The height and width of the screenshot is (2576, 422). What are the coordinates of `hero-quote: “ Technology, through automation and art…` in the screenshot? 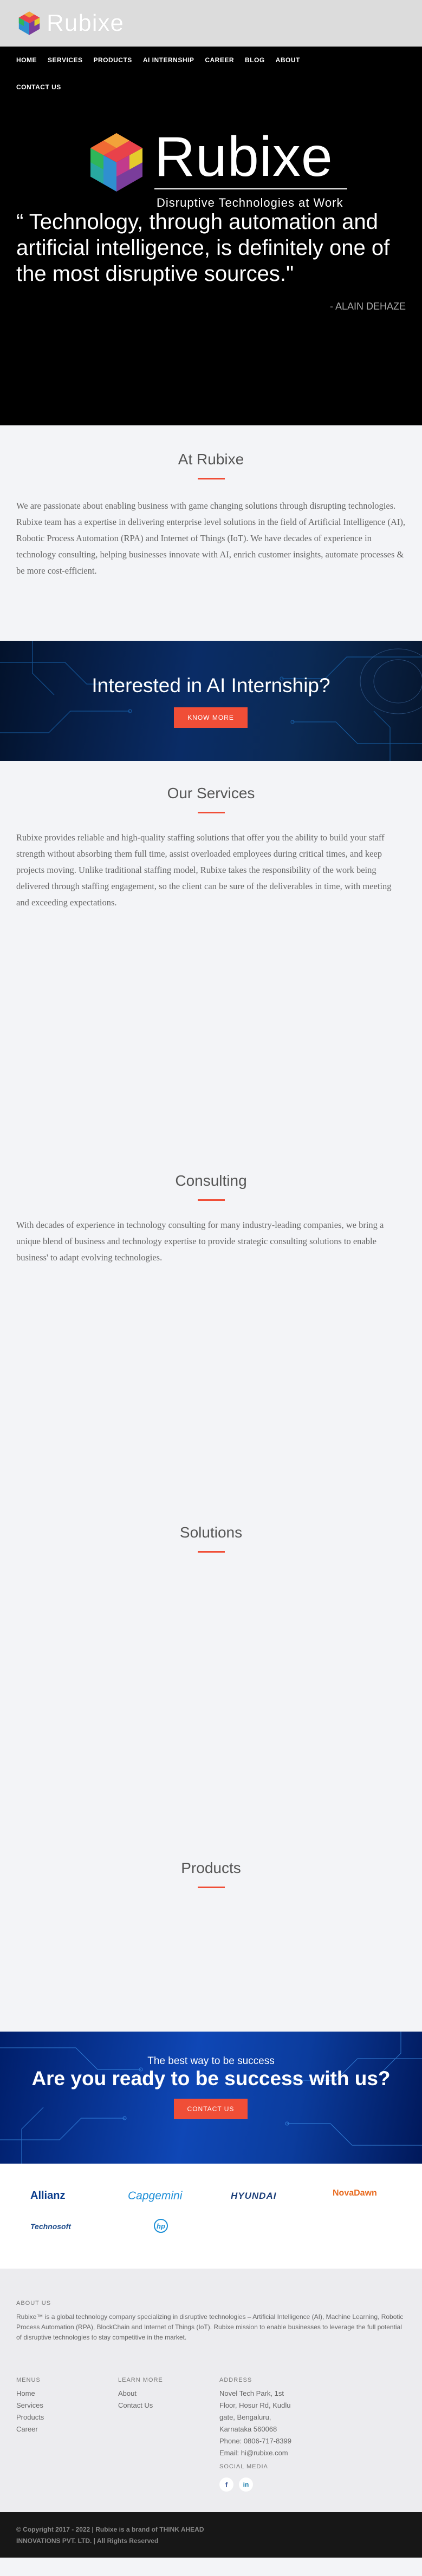 It's located at (203, 248).